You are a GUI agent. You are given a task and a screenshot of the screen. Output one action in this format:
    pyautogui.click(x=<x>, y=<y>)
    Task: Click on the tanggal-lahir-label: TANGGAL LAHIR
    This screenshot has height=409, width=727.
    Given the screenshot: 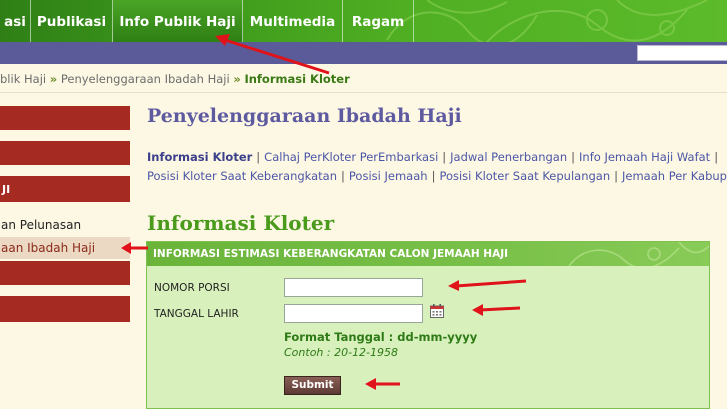 What is the action you would take?
    pyautogui.click(x=196, y=314)
    